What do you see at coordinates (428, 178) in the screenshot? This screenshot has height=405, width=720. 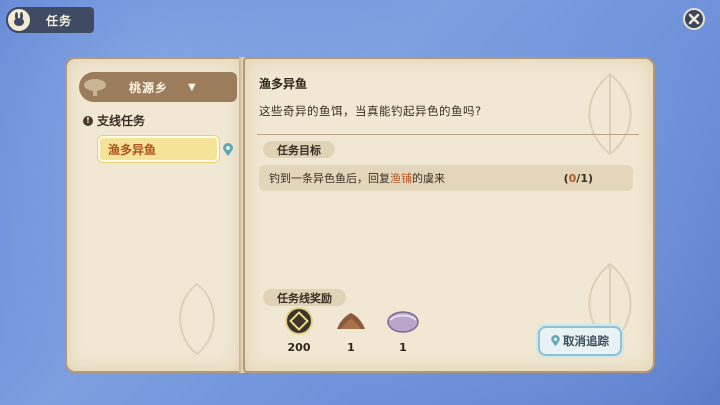 I see `goal-text-after: 的虞来` at bounding box center [428, 178].